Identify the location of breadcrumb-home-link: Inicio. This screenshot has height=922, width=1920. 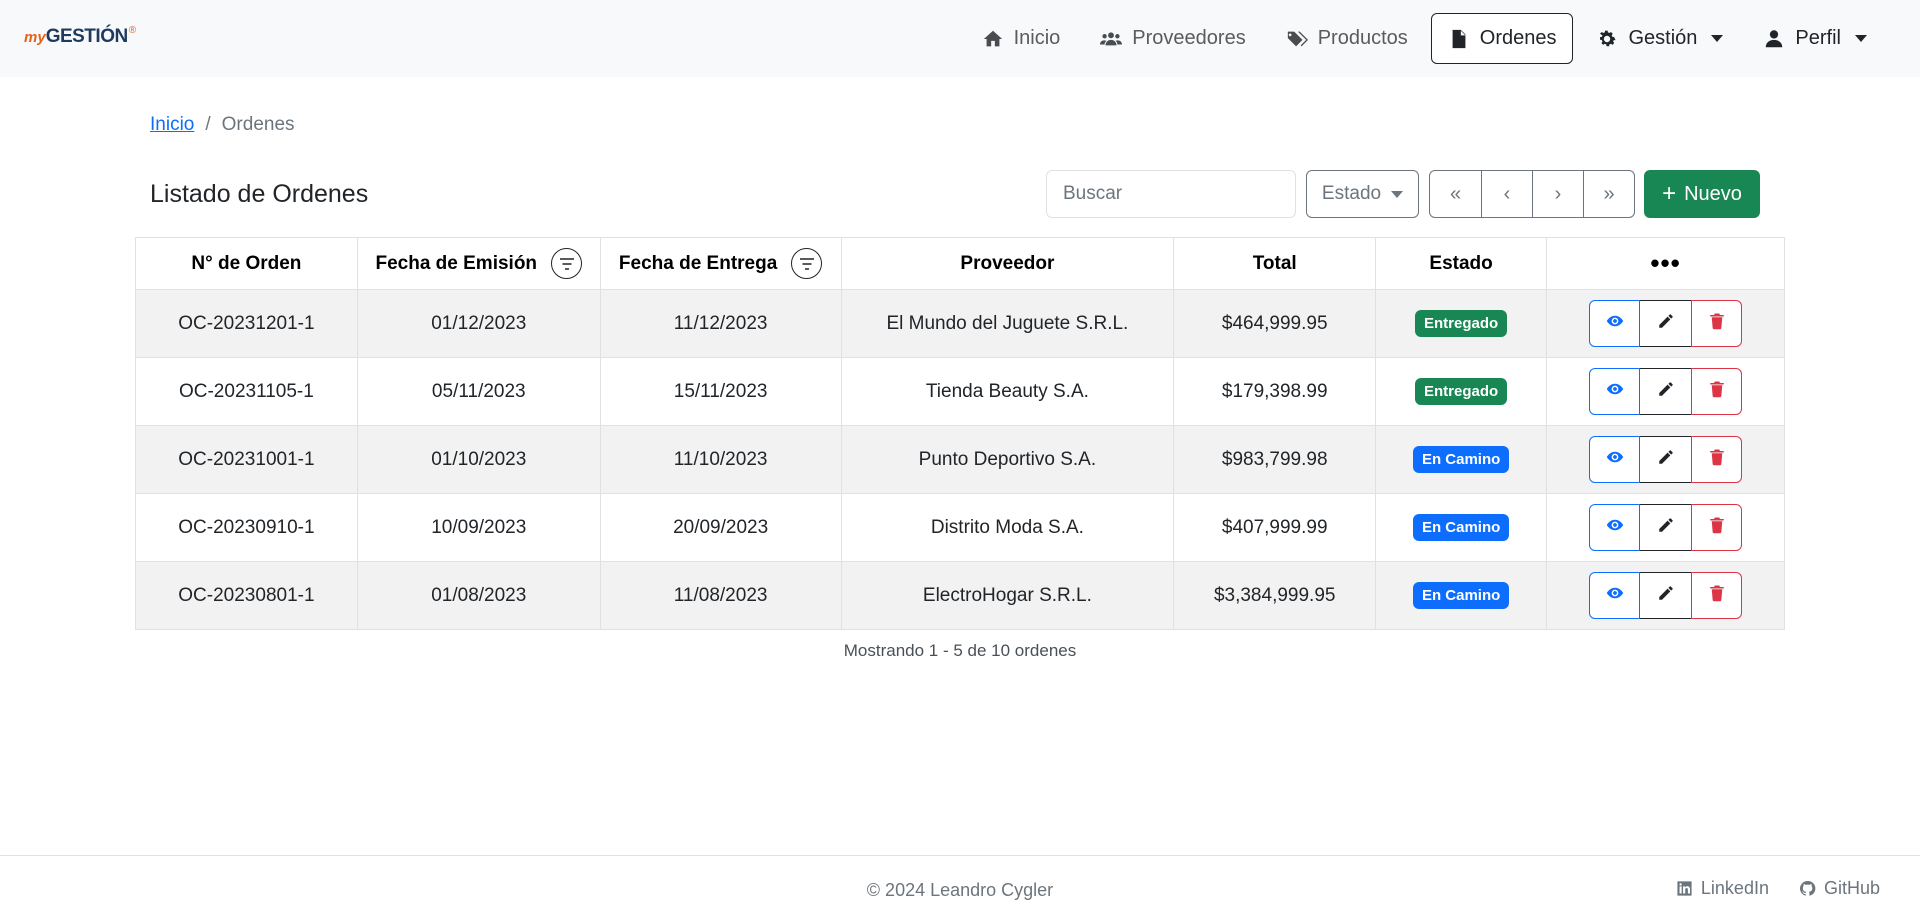
(172, 125).